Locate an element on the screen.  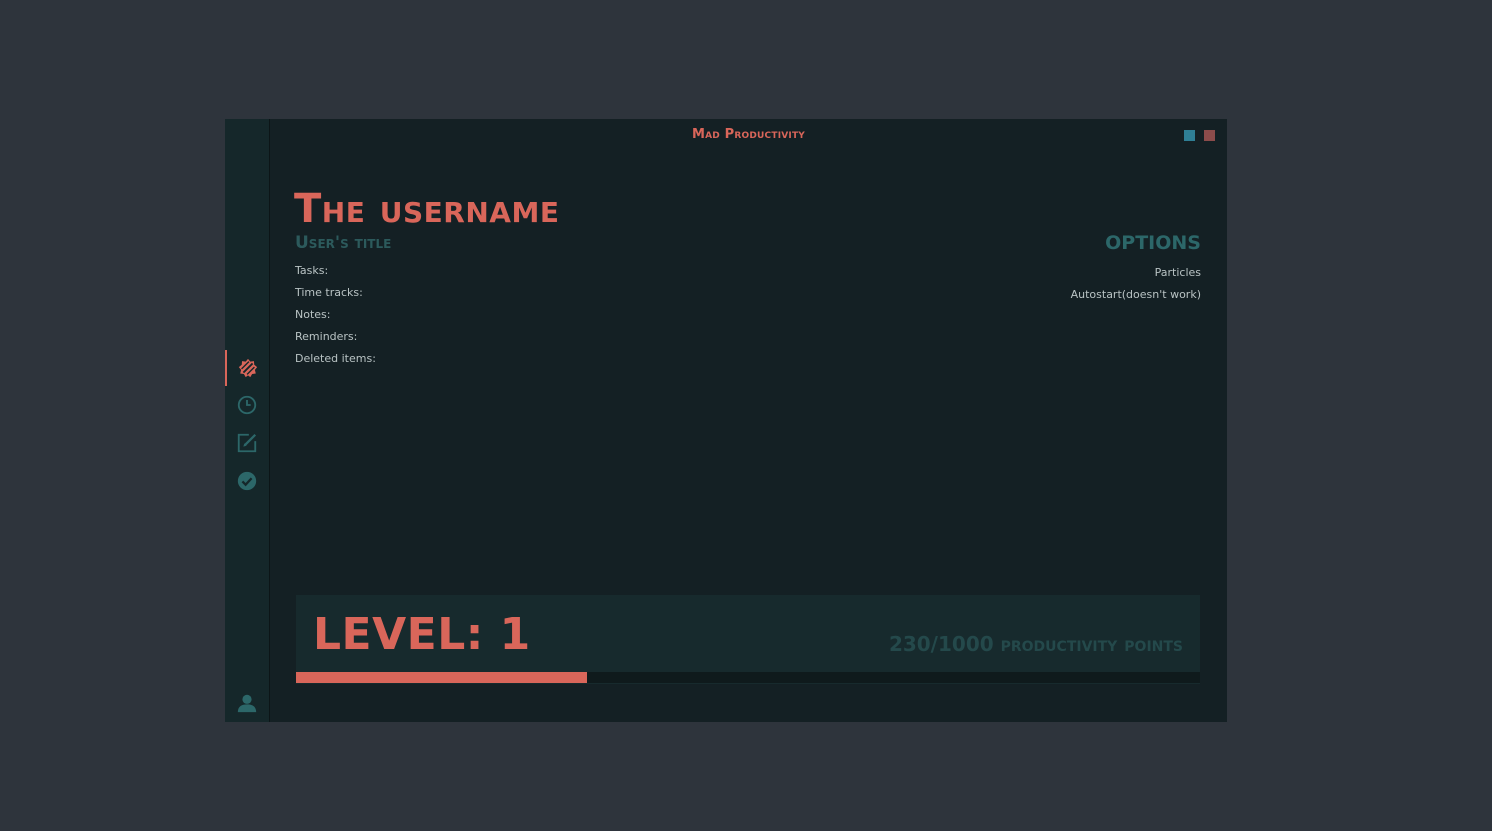
sidebar-item-tasks is located at coordinates (247, 481).